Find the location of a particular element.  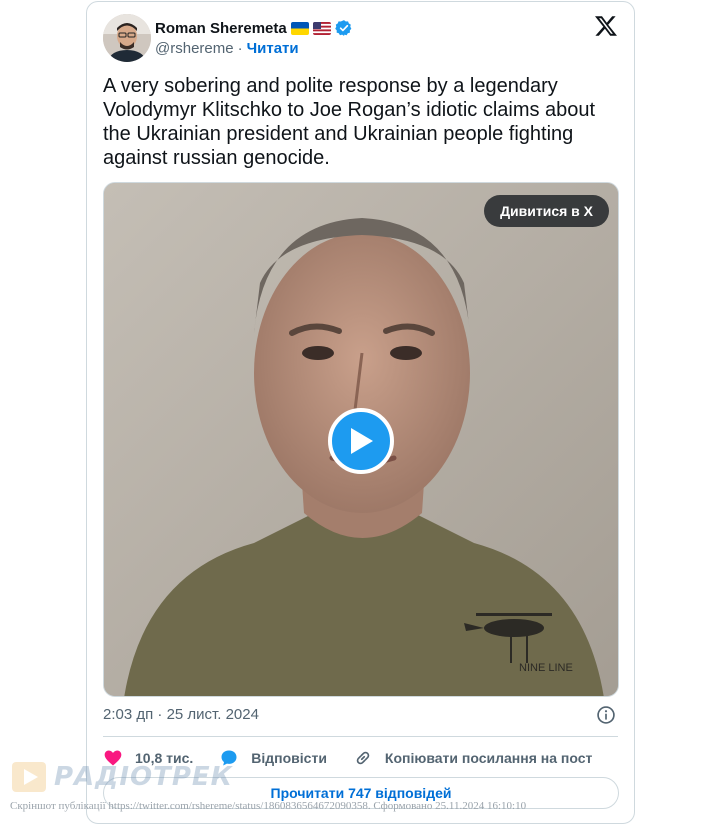

divider is located at coordinates (360, 736).